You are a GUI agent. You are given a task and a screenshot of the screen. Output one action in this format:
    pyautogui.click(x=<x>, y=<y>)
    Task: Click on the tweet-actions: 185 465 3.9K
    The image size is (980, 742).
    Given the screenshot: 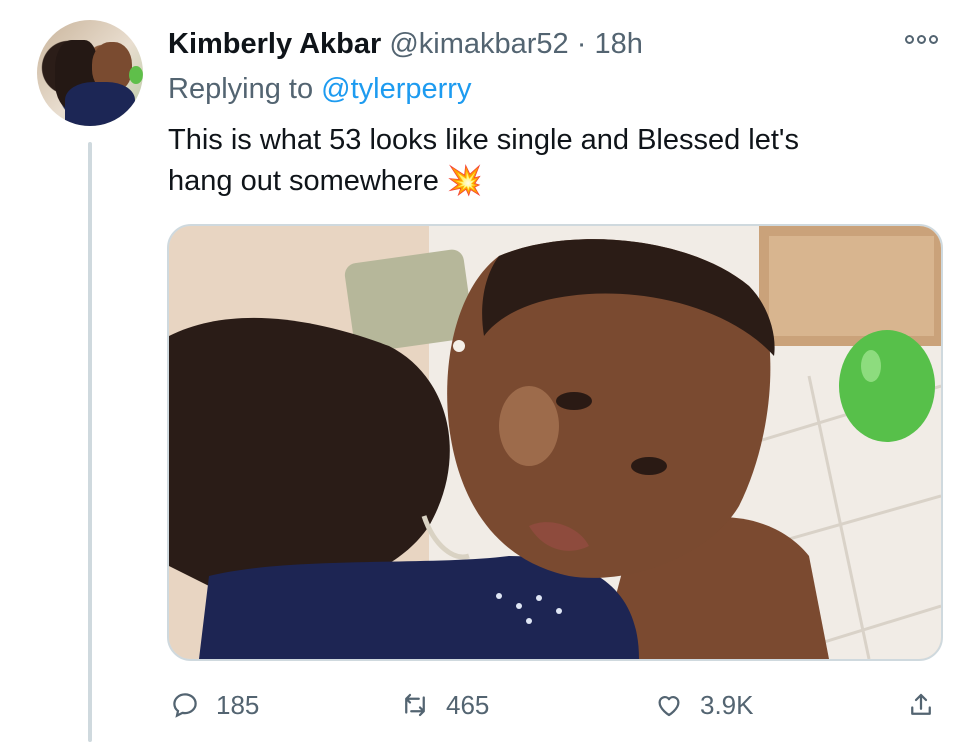 What is the action you would take?
    pyautogui.click(x=558, y=705)
    